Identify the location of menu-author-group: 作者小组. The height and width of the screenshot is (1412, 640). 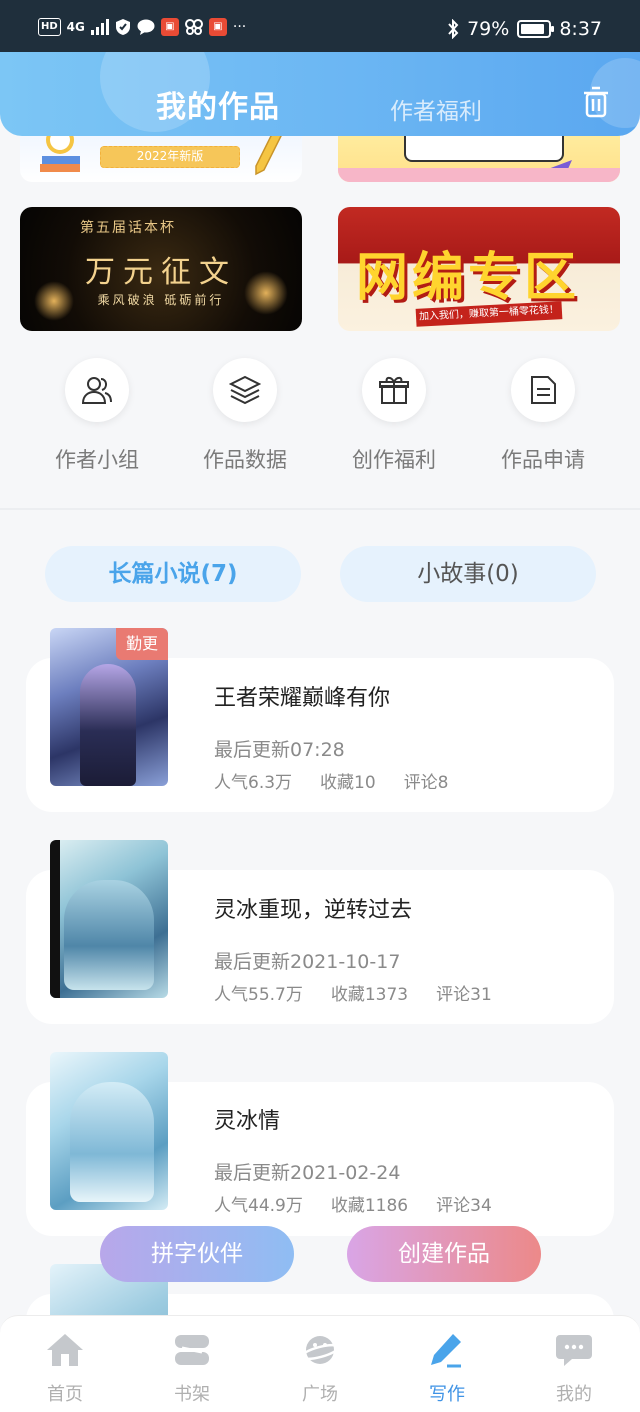
(97, 416).